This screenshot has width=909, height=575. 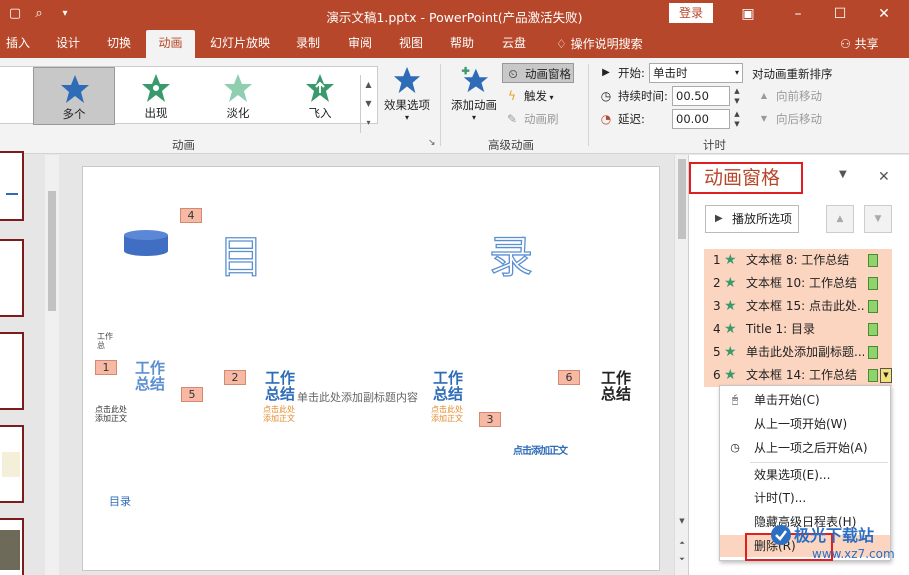 What do you see at coordinates (74, 96) in the screenshot?
I see `anim-multiple: 多个` at bounding box center [74, 96].